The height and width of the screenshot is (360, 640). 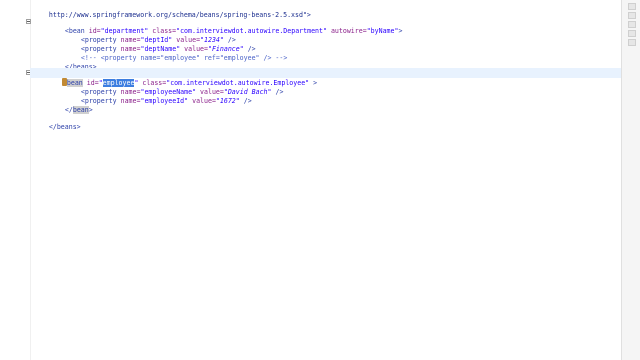 I want to click on tag-close: </beans>, so click(x=64, y=127).